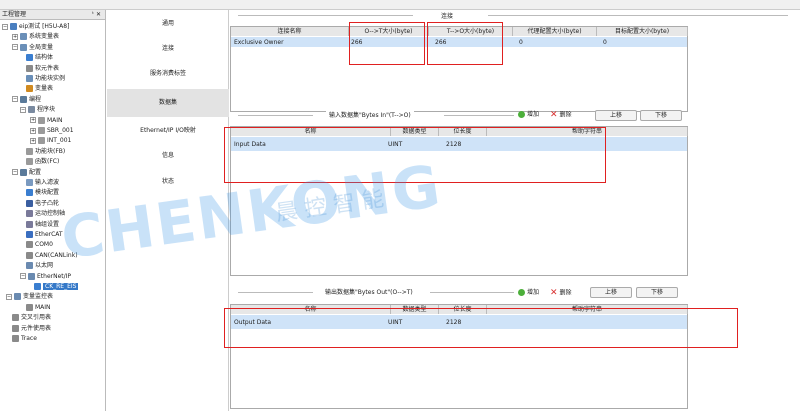 The width and height of the screenshot is (800, 411). What do you see at coordinates (168, 182) in the screenshot?
I see `nav-item: 状态` at bounding box center [168, 182].